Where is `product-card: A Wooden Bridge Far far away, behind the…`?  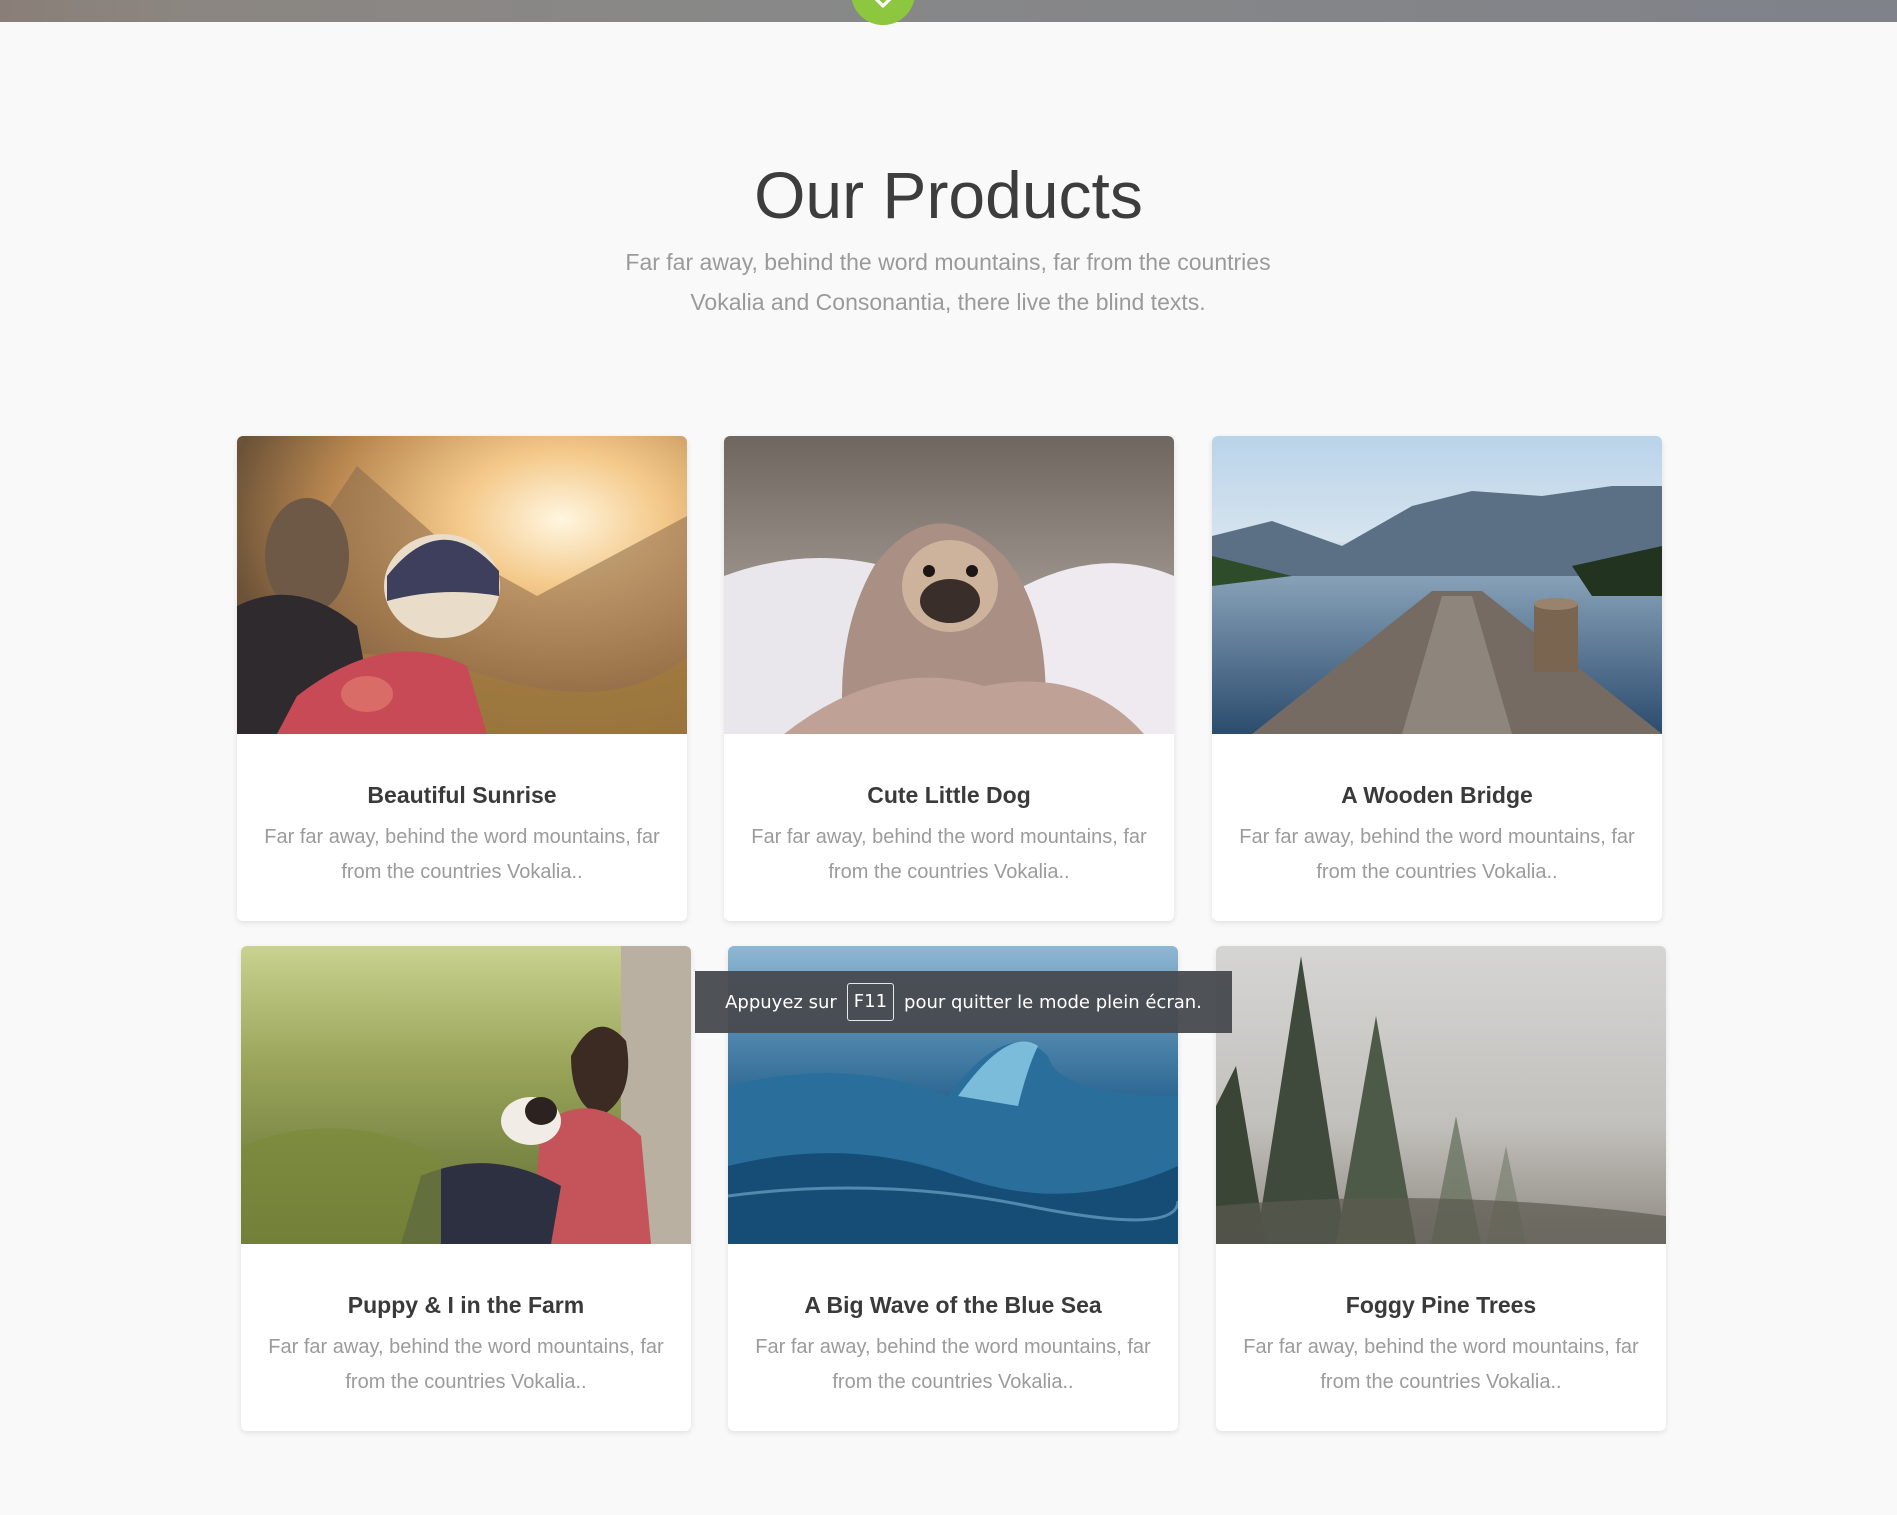 product-card: A Wooden Bridge Far far away, behind the… is located at coordinates (1437, 678).